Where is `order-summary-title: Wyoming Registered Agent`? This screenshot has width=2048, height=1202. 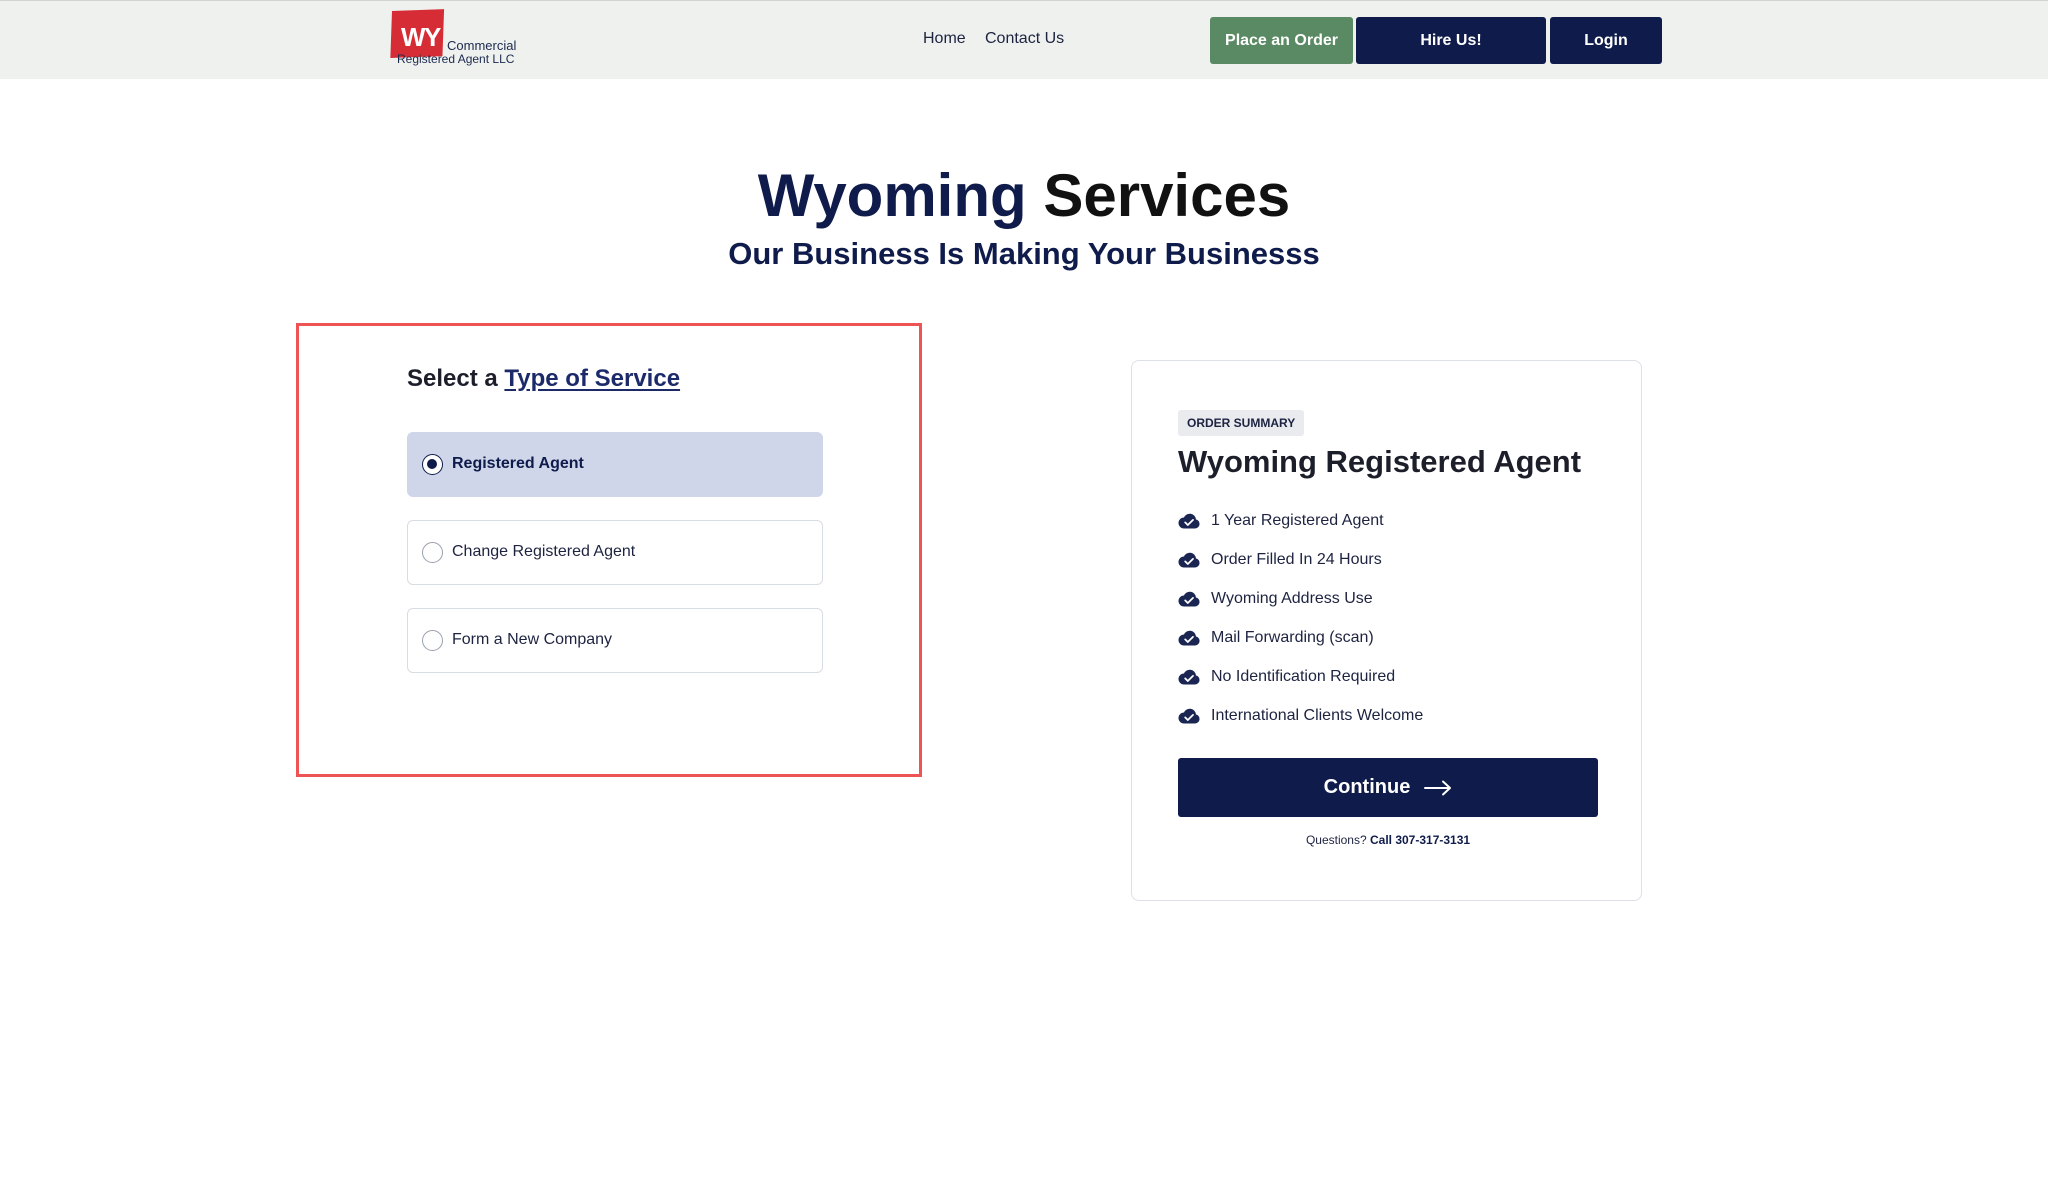 order-summary-title: Wyoming Registered Agent is located at coordinates (1380, 461).